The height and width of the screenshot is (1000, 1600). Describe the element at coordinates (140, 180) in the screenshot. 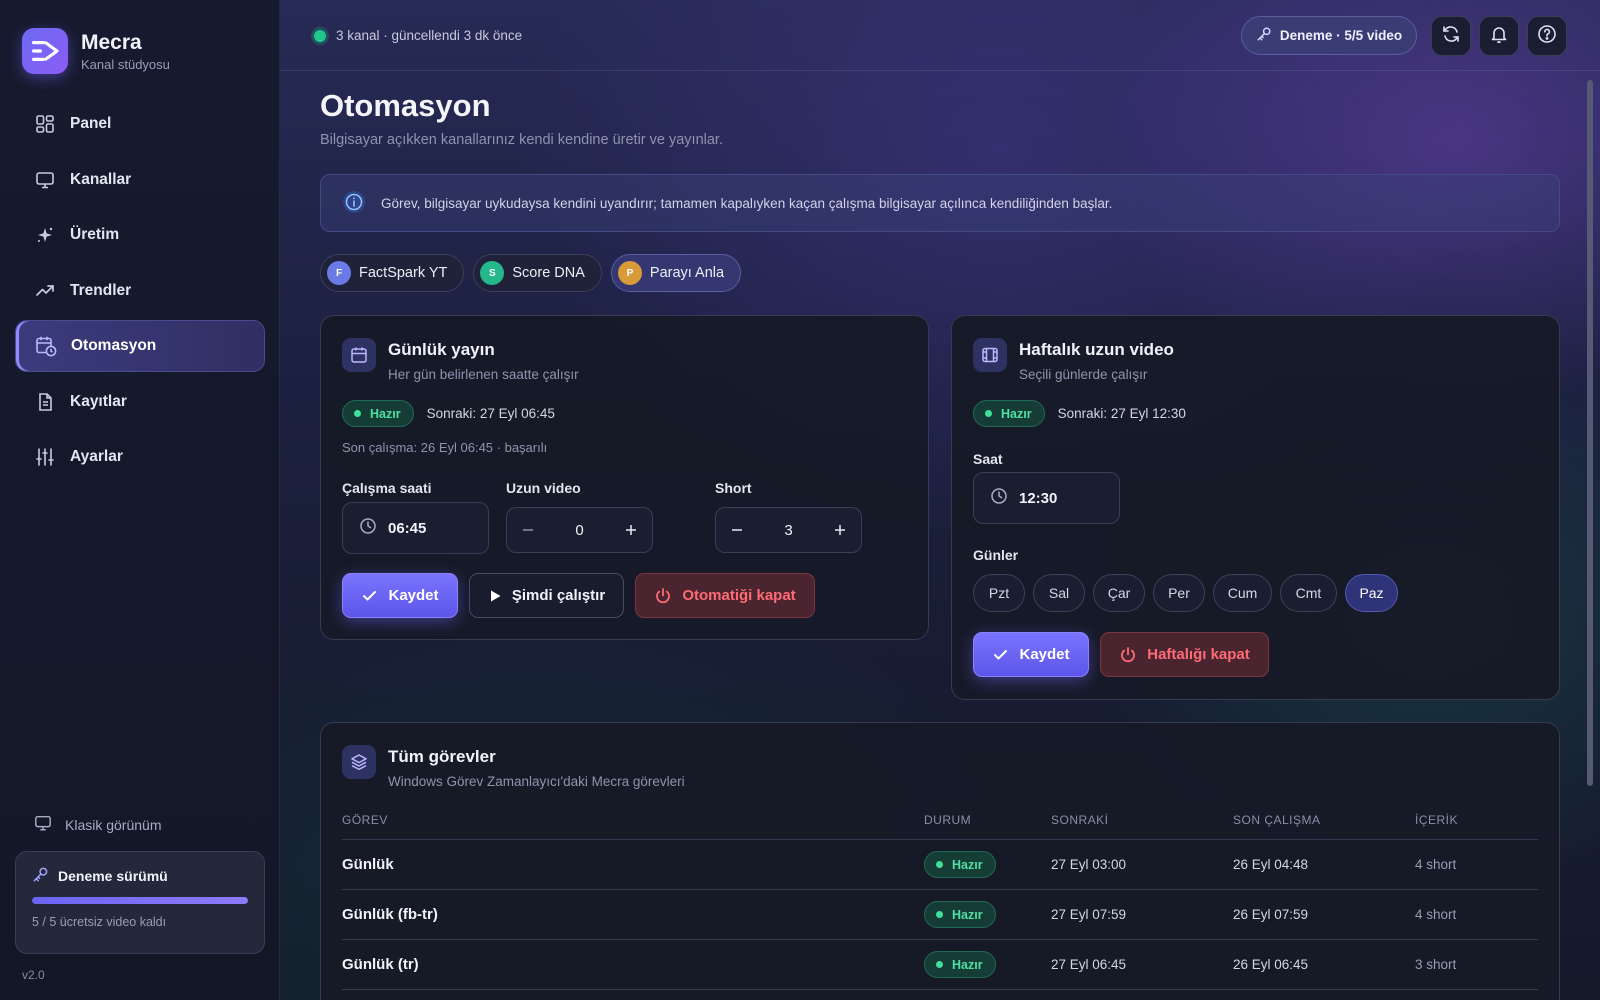

I see `sidebar-item-kanallar: Kanallar` at that location.